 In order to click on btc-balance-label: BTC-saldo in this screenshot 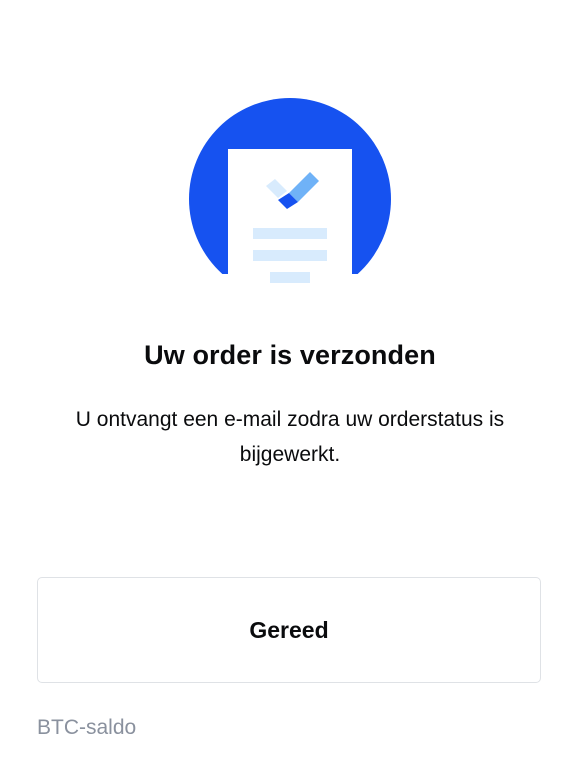, I will do `click(86, 728)`.